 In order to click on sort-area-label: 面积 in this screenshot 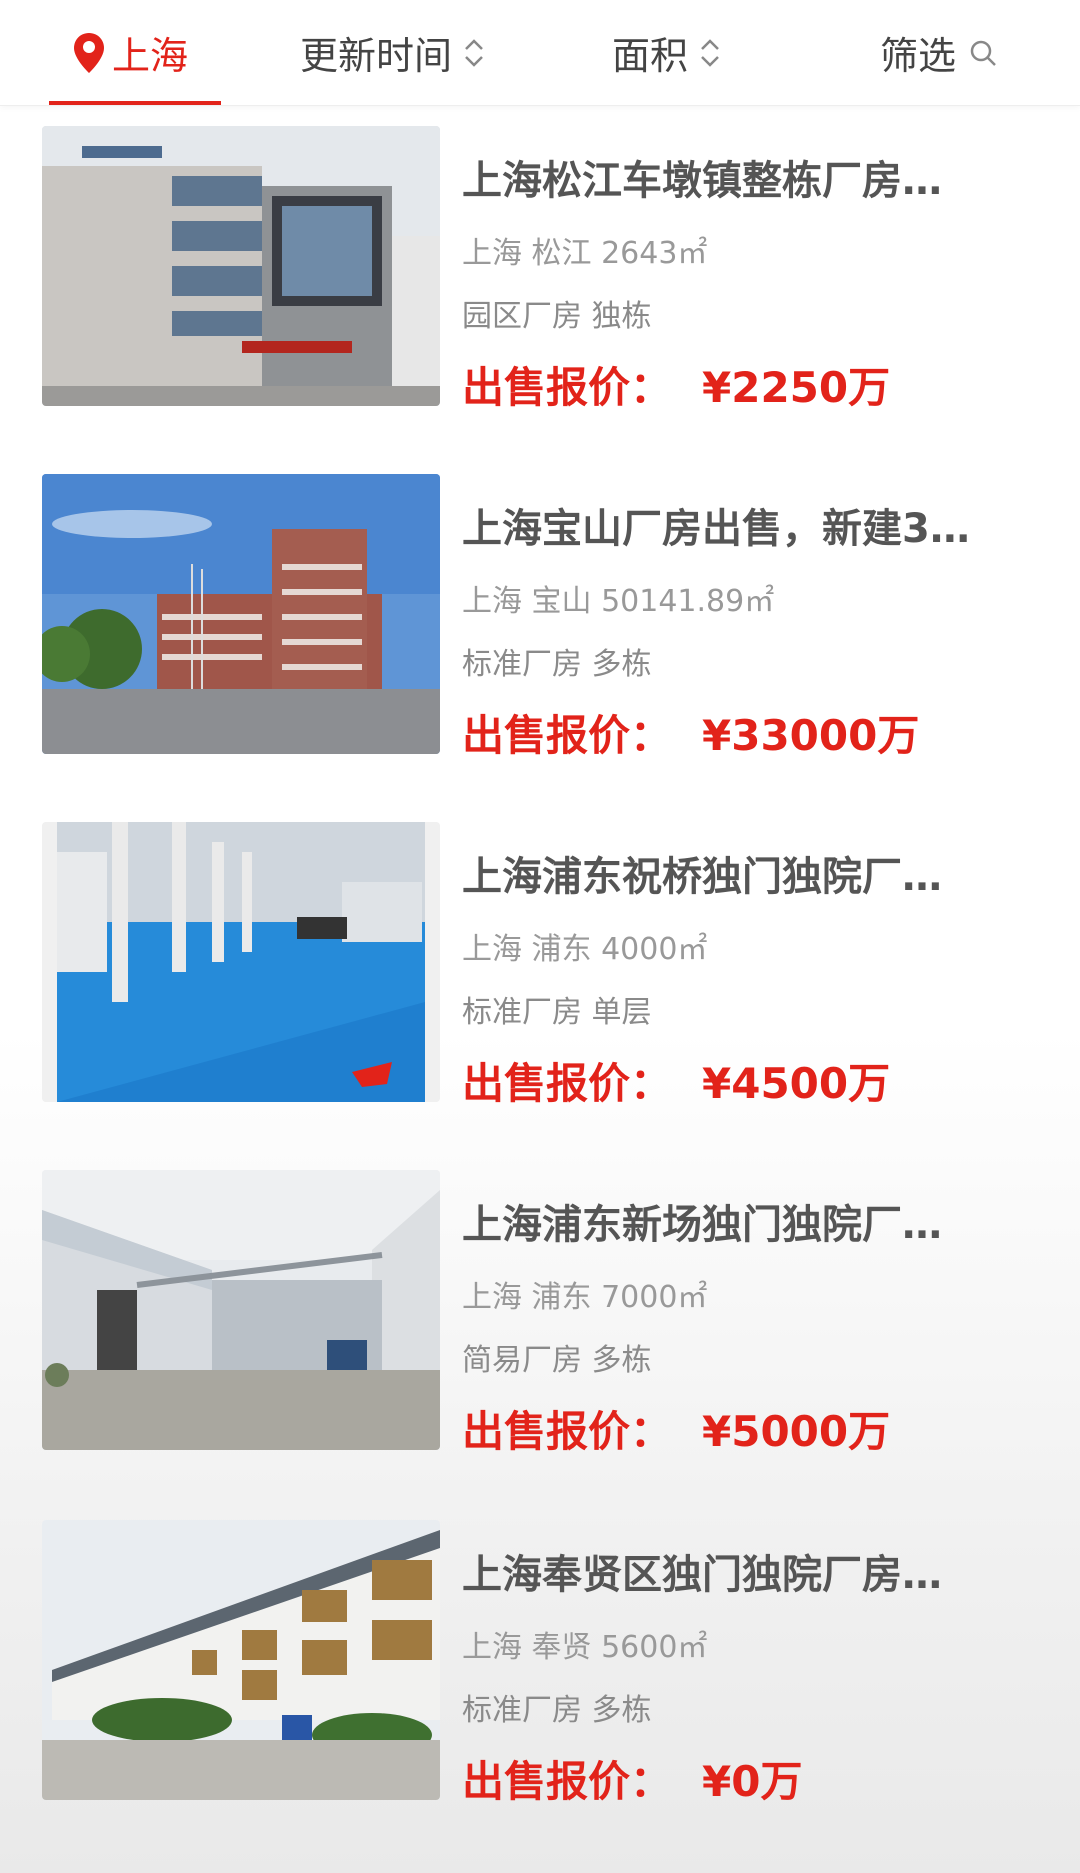, I will do `click(650, 56)`.